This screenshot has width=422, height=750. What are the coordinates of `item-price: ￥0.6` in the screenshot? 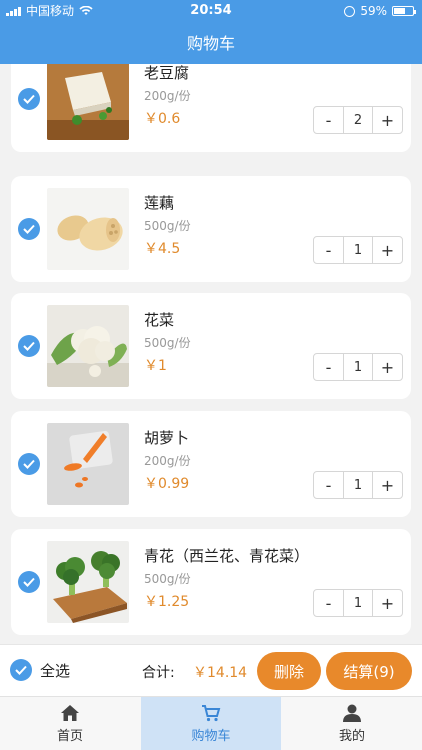 It's located at (162, 119).